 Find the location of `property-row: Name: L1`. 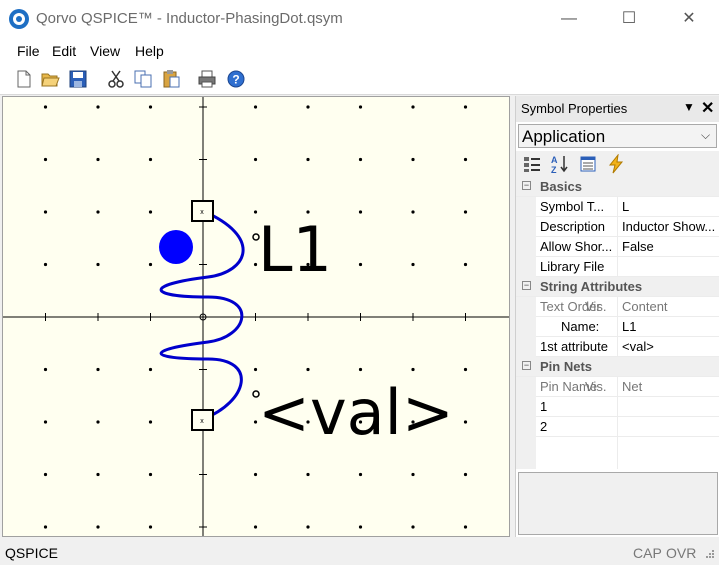

property-row: Name: L1 is located at coordinates (617, 327).